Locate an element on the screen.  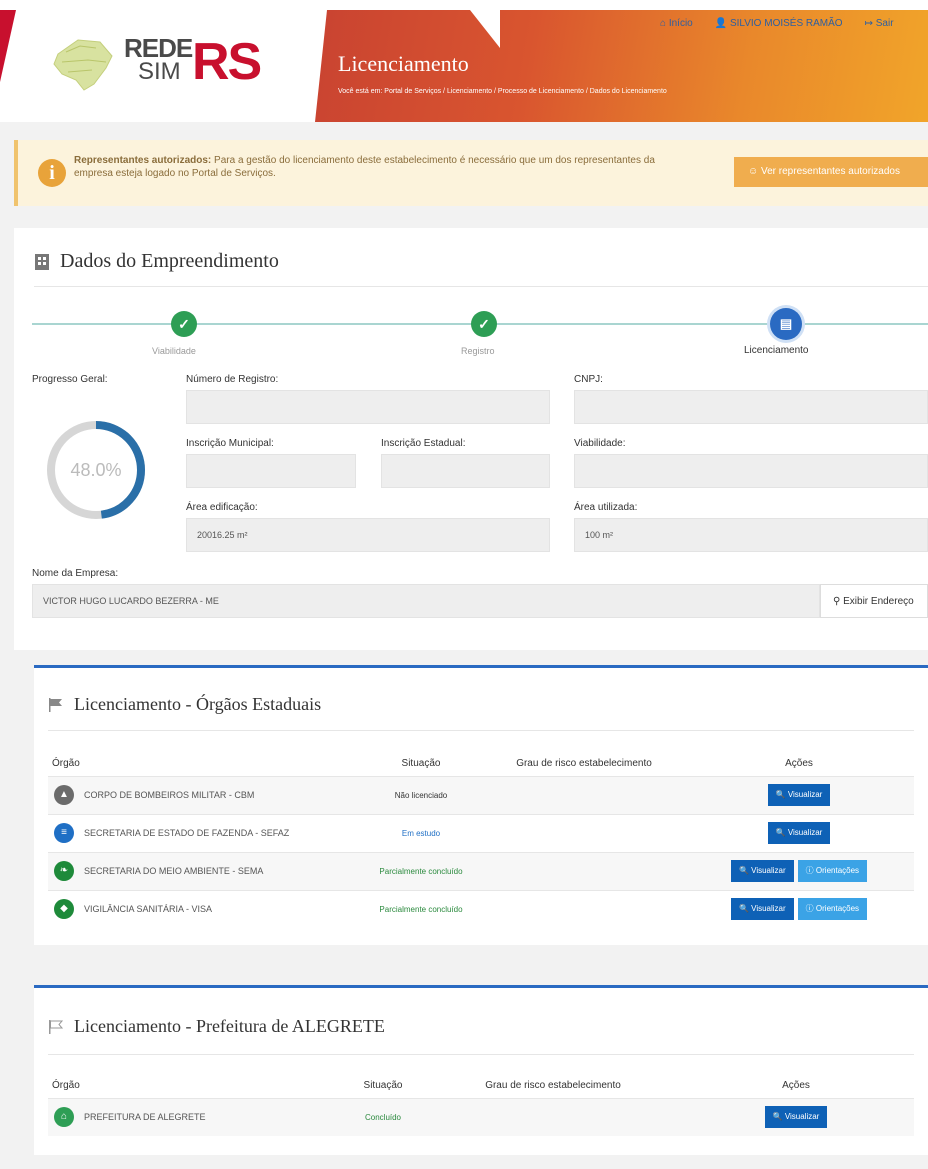
company-name-field: VICTOR HUGO LUCARDO BEZERRA - ME is located at coordinates (426, 601).